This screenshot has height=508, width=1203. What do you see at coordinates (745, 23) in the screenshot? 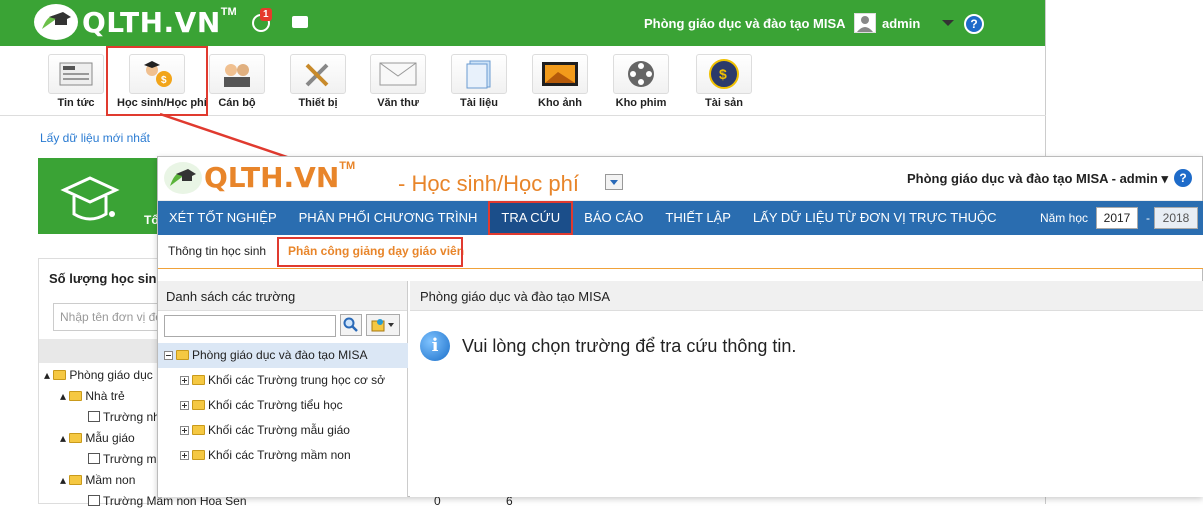
I see `org-name: Phòng giáo dục và đào tạo MISA` at bounding box center [745, 23].